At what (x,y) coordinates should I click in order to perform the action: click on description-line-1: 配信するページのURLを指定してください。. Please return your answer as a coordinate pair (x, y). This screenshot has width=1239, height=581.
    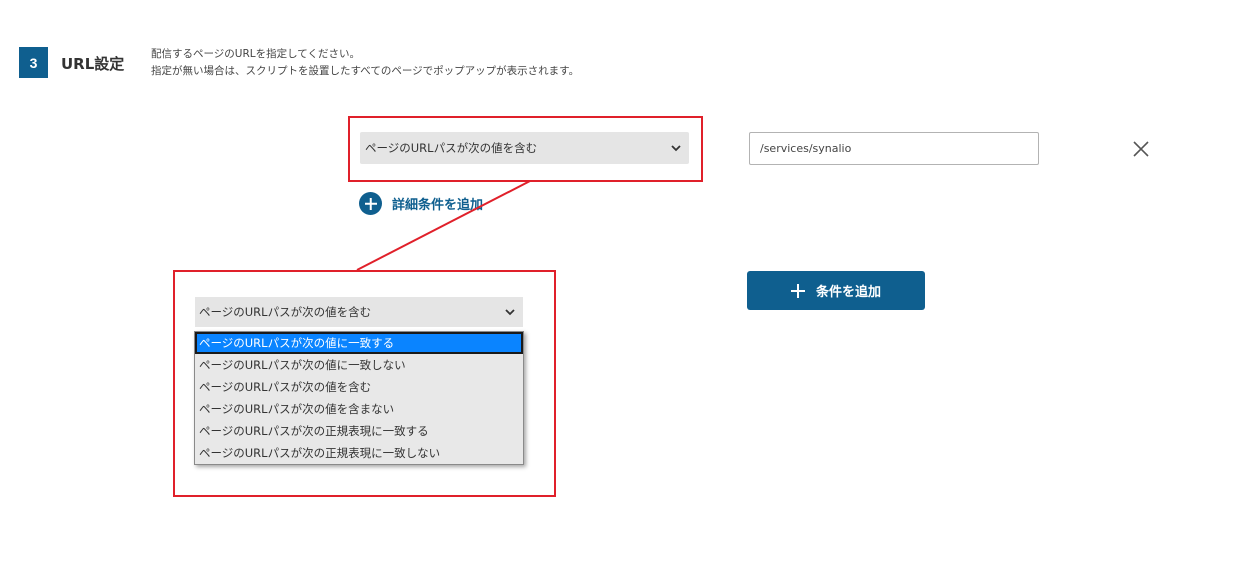
    Looking at the image, I should click on (255, 54).